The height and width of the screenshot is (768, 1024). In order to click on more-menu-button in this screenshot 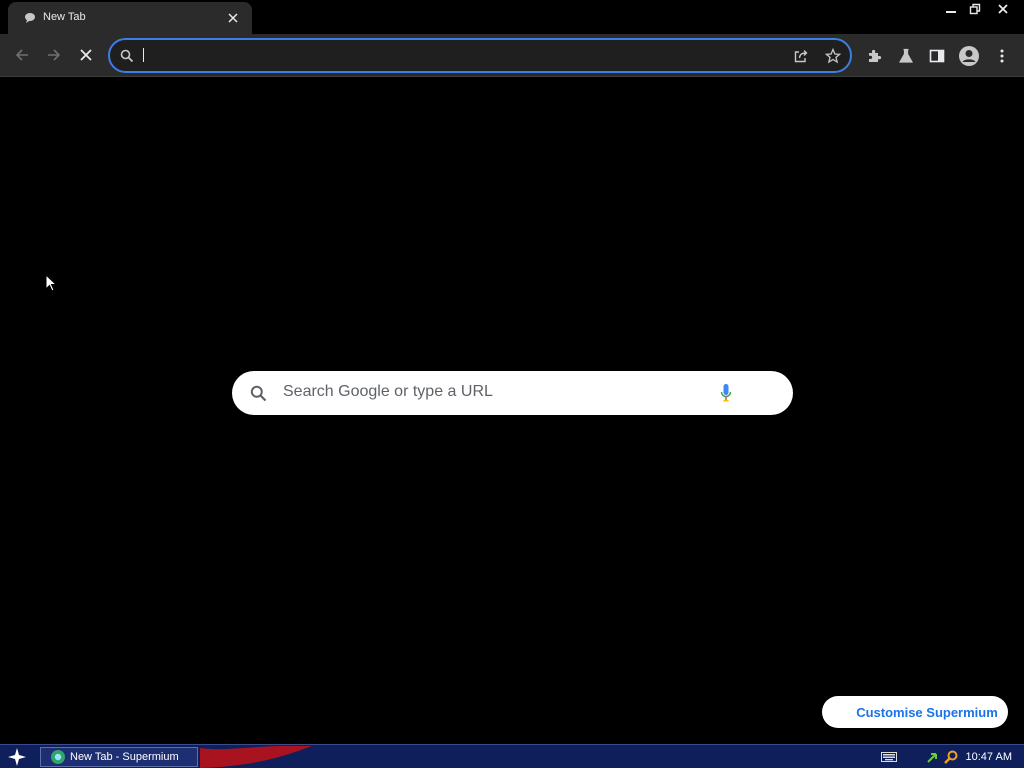, I will do `click(1002, 56)`.